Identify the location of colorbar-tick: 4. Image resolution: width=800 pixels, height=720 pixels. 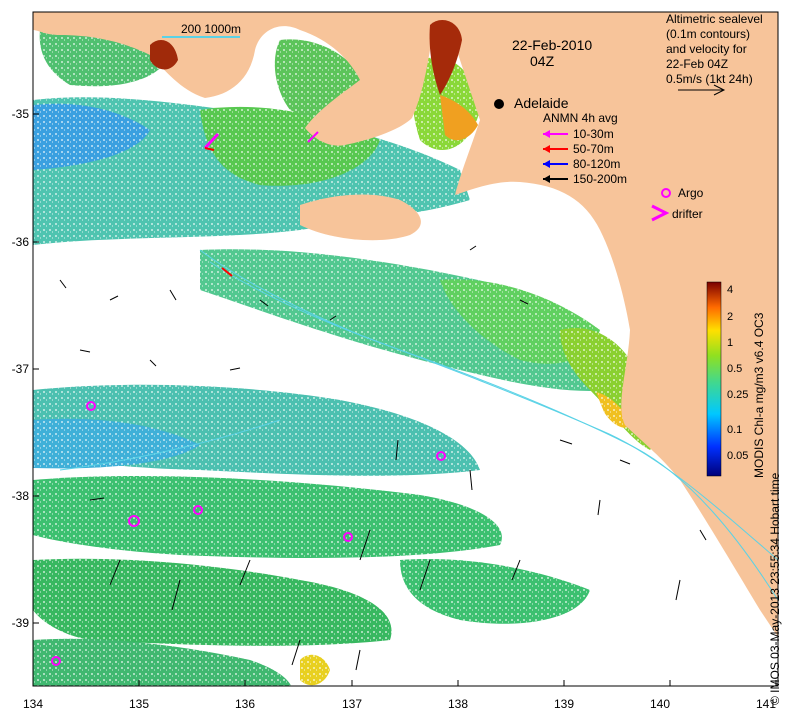
(730, 290).